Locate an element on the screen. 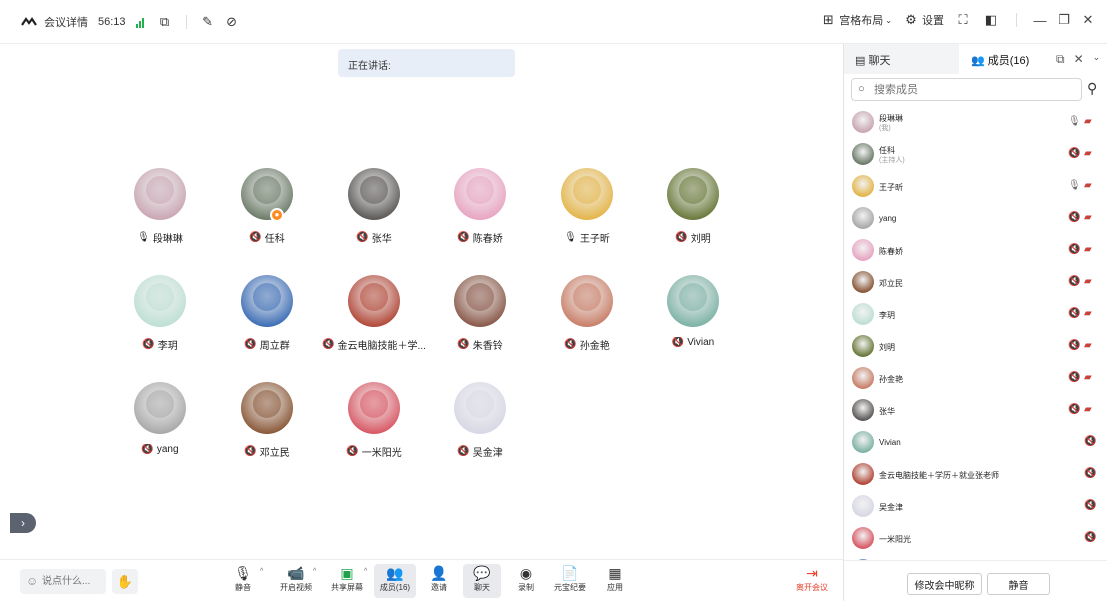 The image size is (1107, 601). participant-tile: 🔇 一米阳光 is located at coordinates (374, 420).